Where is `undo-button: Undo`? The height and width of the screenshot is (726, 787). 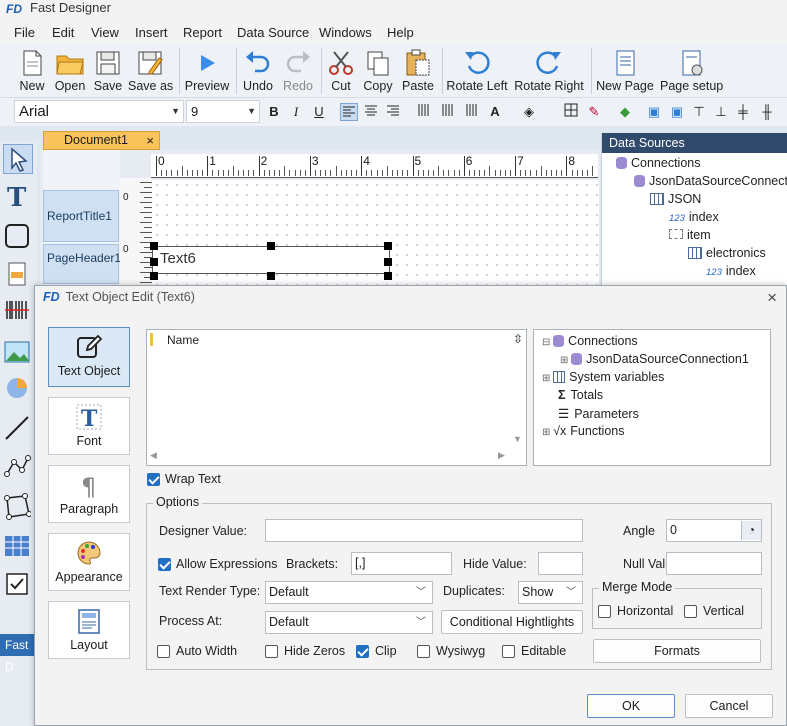 undo-button: Undo is located at coordinates (258, 71).